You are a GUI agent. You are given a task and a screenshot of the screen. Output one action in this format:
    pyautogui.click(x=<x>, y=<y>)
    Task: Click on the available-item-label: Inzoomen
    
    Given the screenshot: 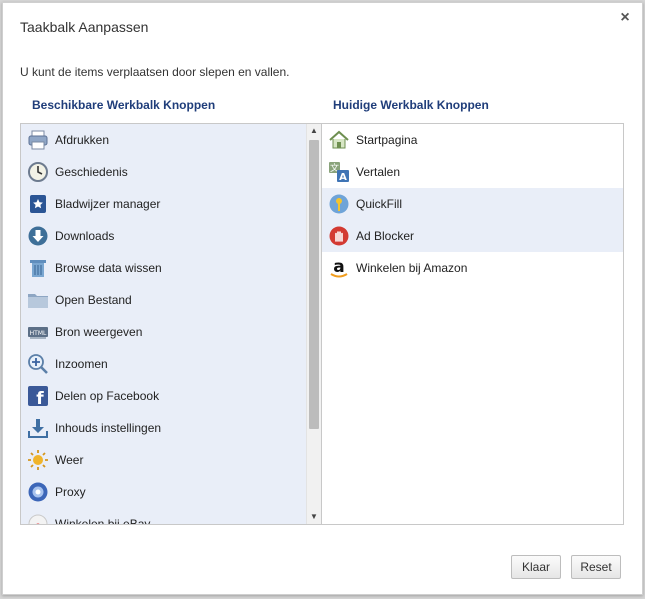 What is the action you would take?
    pyautogui.click(x=81, y=364)
    